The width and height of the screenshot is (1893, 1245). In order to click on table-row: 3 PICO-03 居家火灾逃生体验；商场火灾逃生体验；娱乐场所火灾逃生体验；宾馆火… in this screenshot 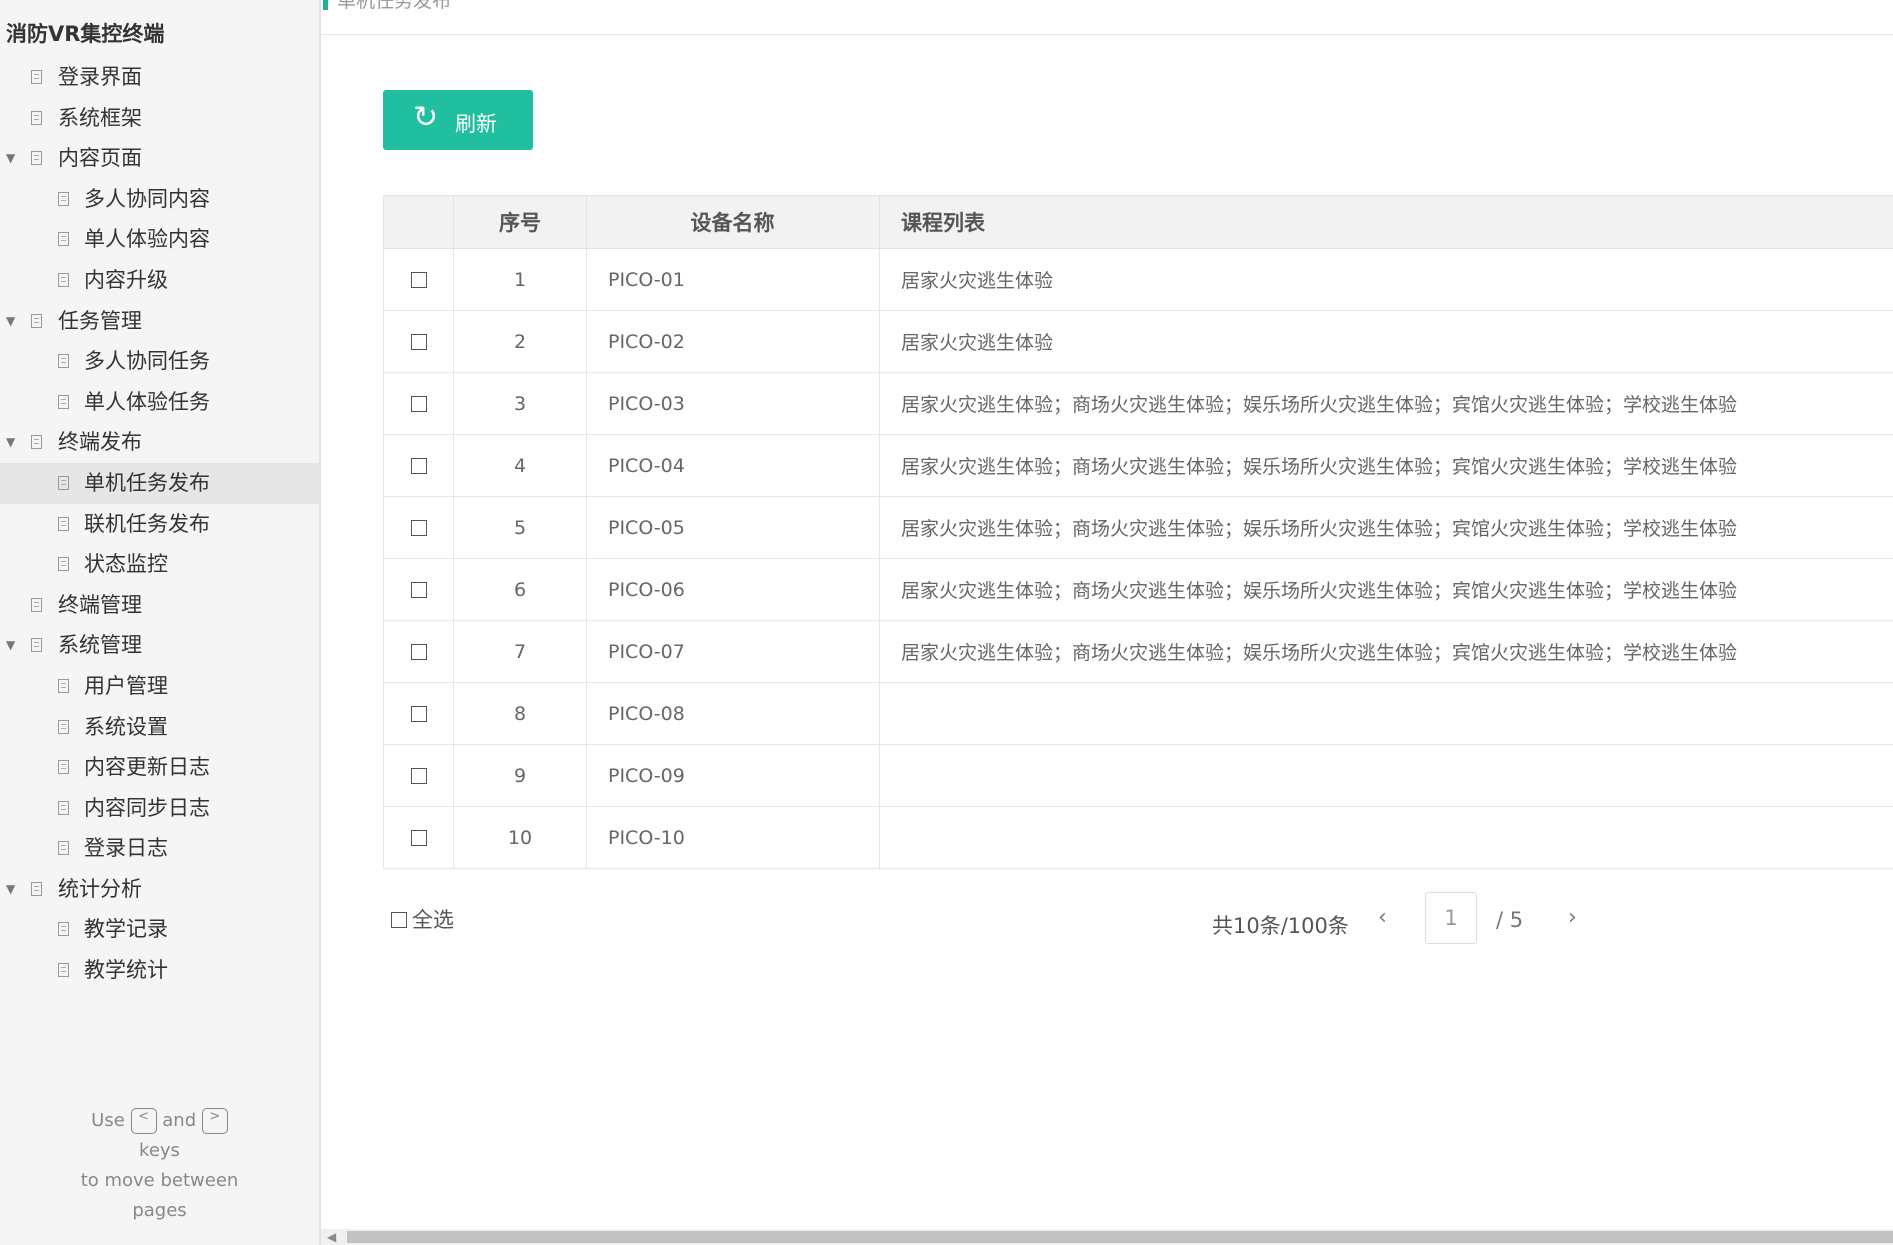, I will do `click(1138, 403)`.